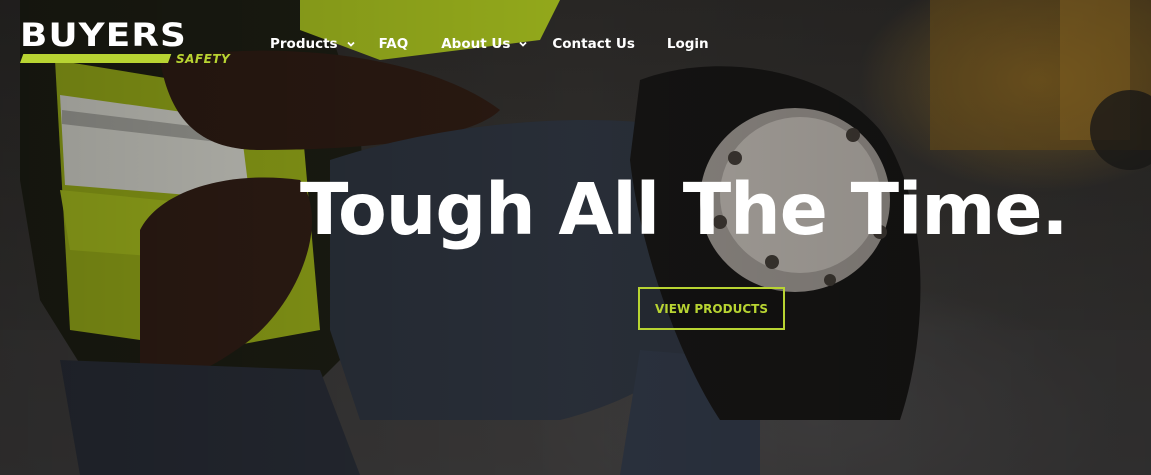  What do you see at coordinates (684, 209) in the screenshot?
I see `hero-headline: Tough All The Time.` at bounding box center [684, 209].